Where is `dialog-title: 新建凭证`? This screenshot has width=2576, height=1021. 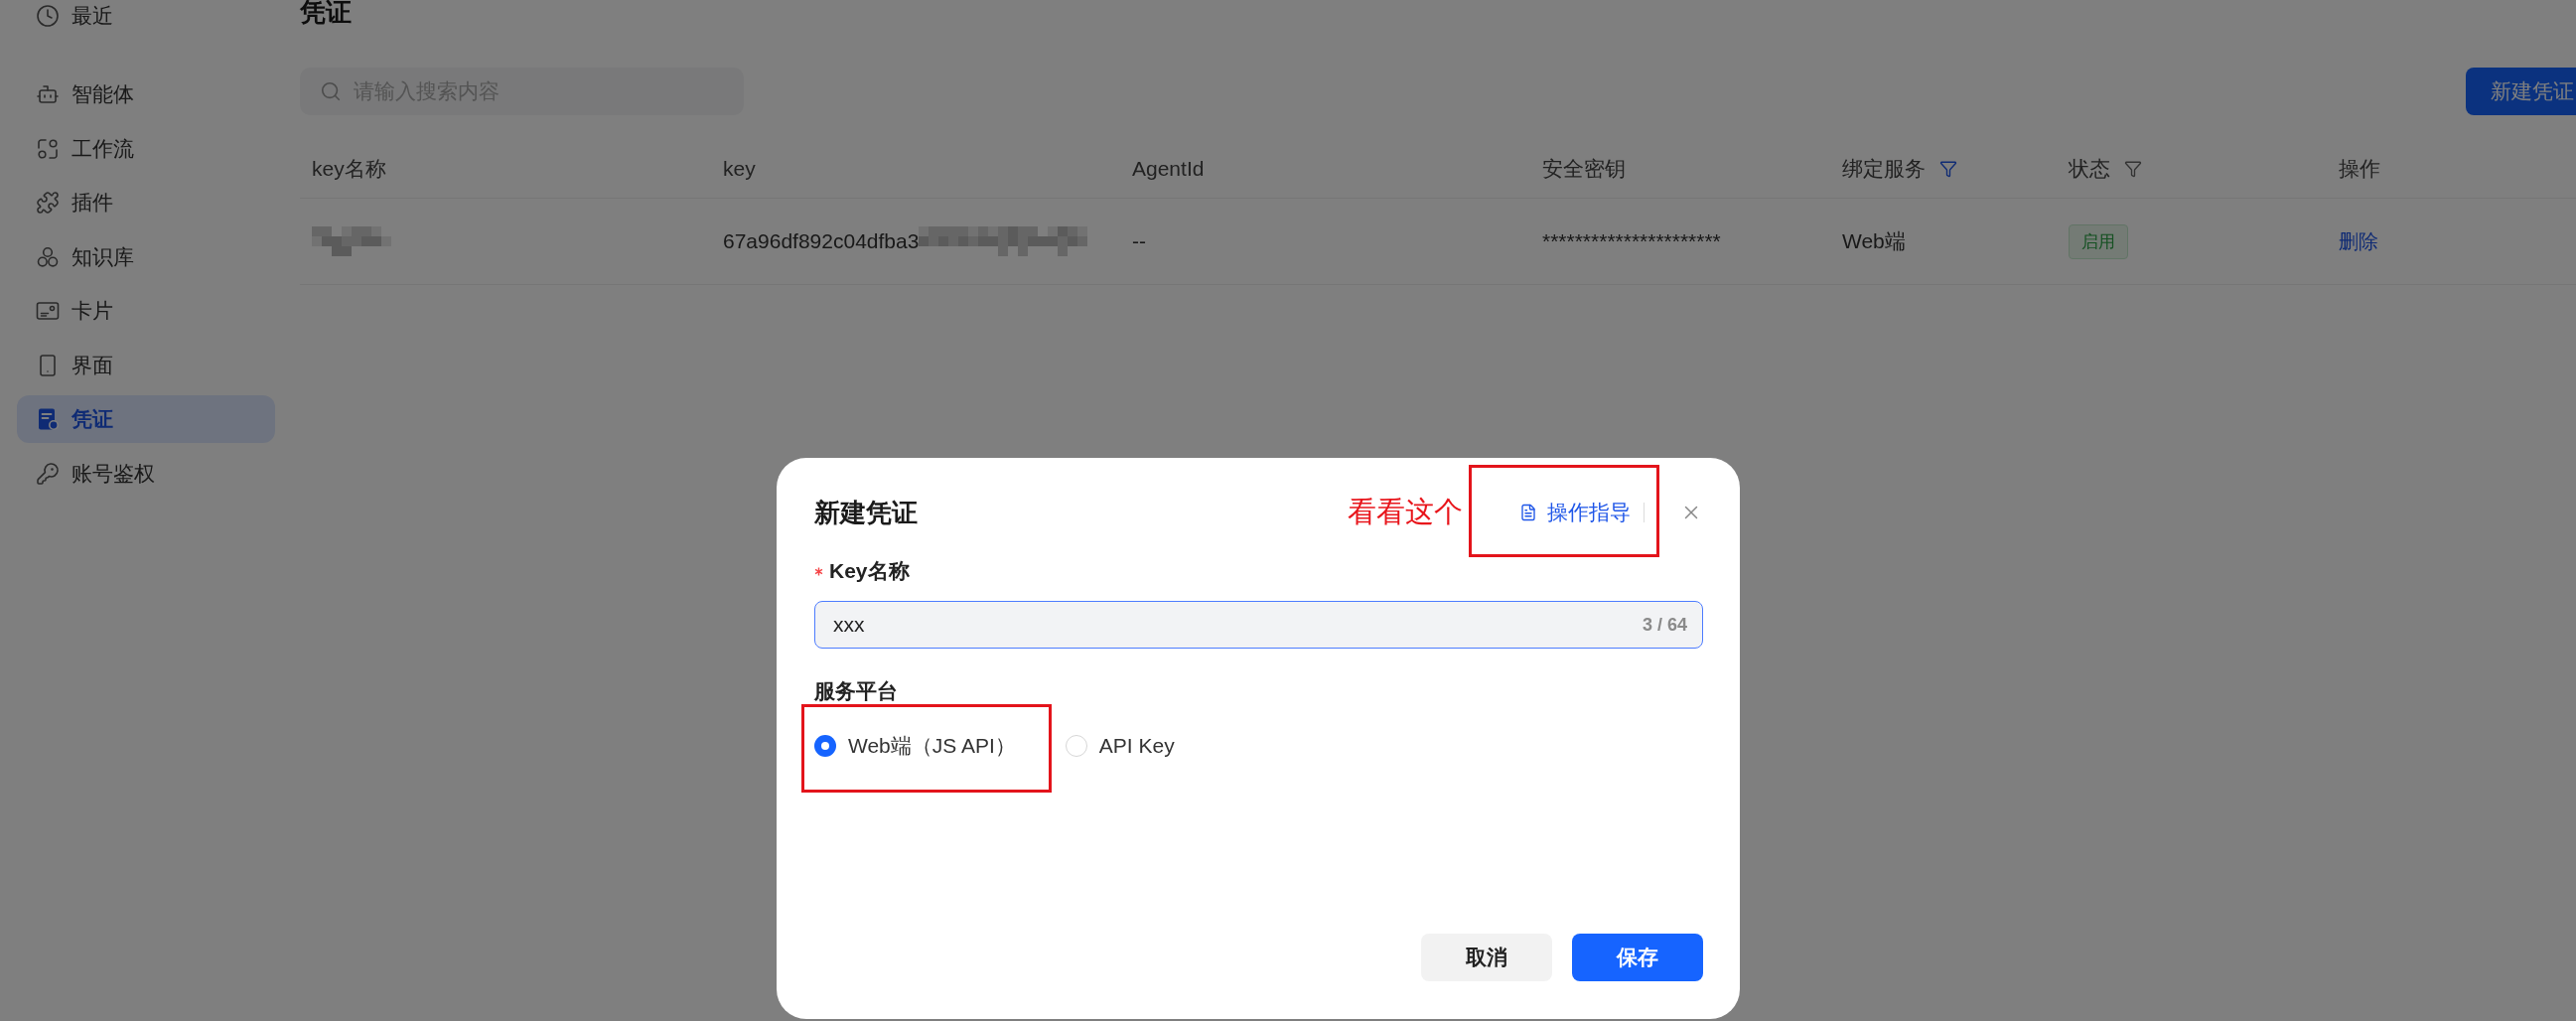
dialog-title: 新建凭证 is located at coordinates (866, 512).